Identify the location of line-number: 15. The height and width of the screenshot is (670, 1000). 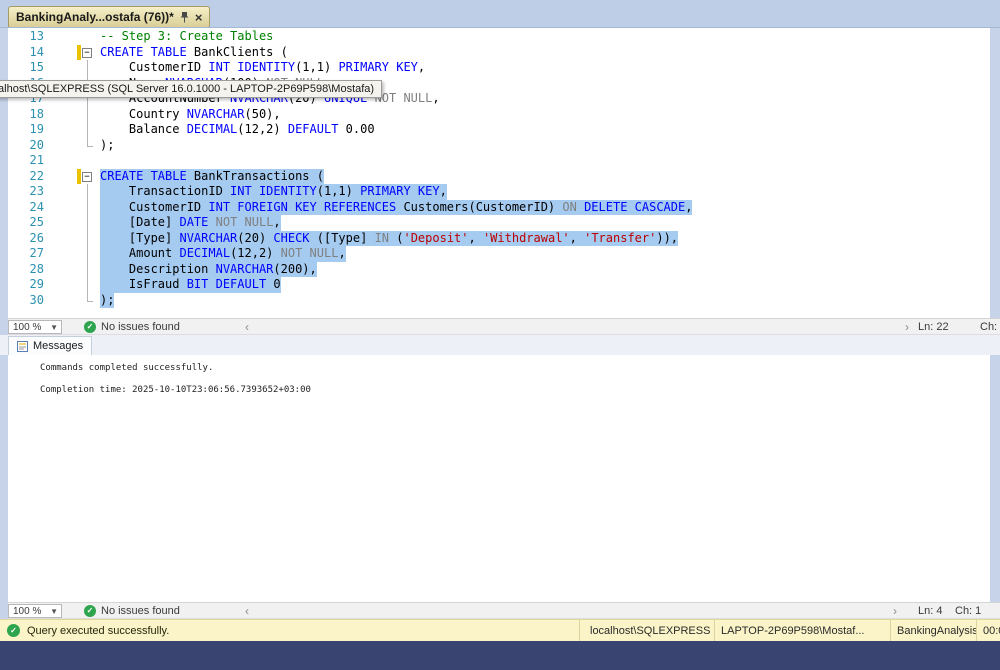
(36, 67).